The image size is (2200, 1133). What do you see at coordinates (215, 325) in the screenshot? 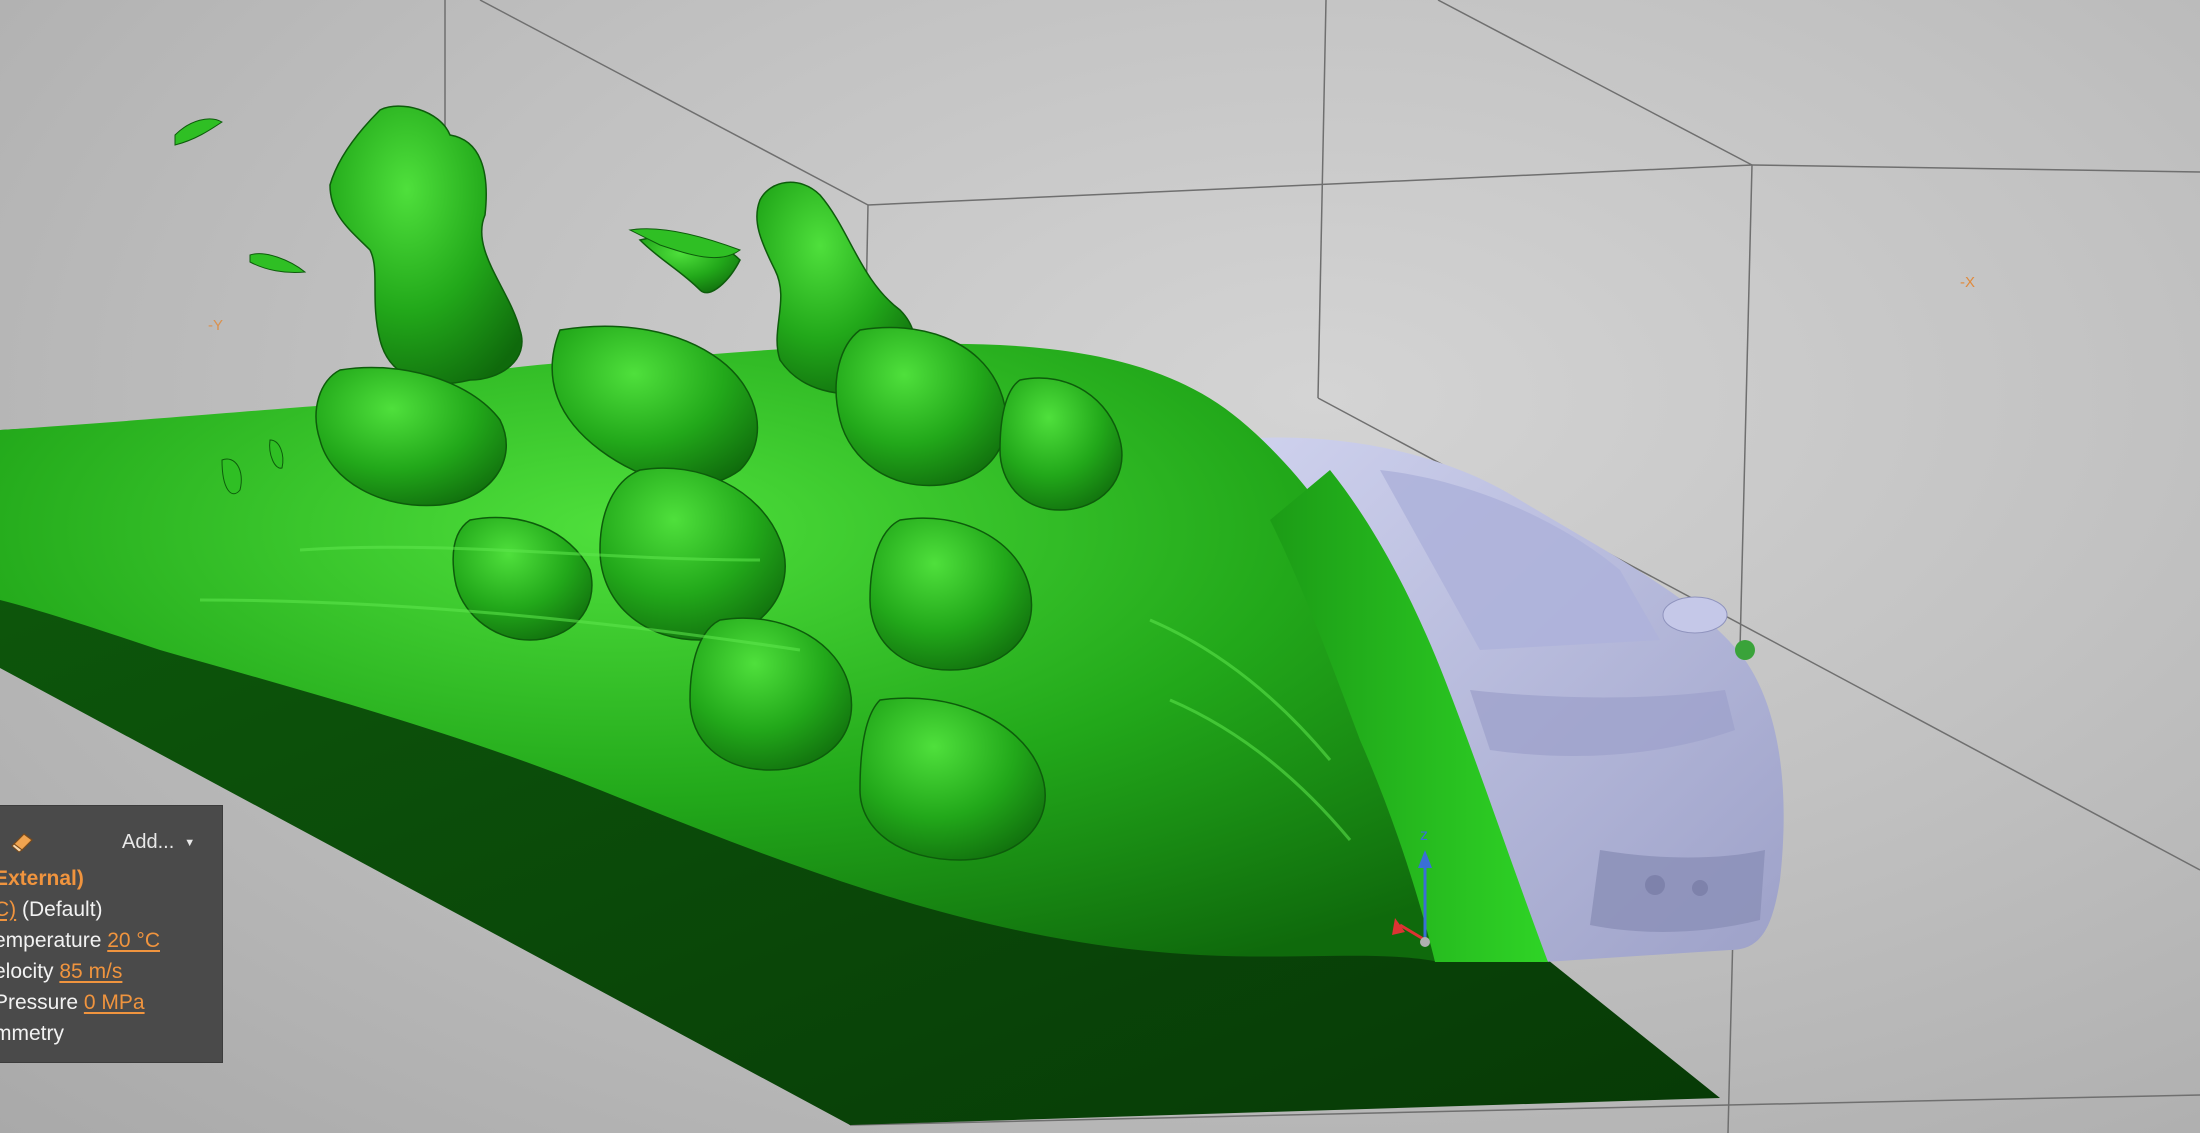
I see `face-label-left: -Y` at bounding box center [215, 325].